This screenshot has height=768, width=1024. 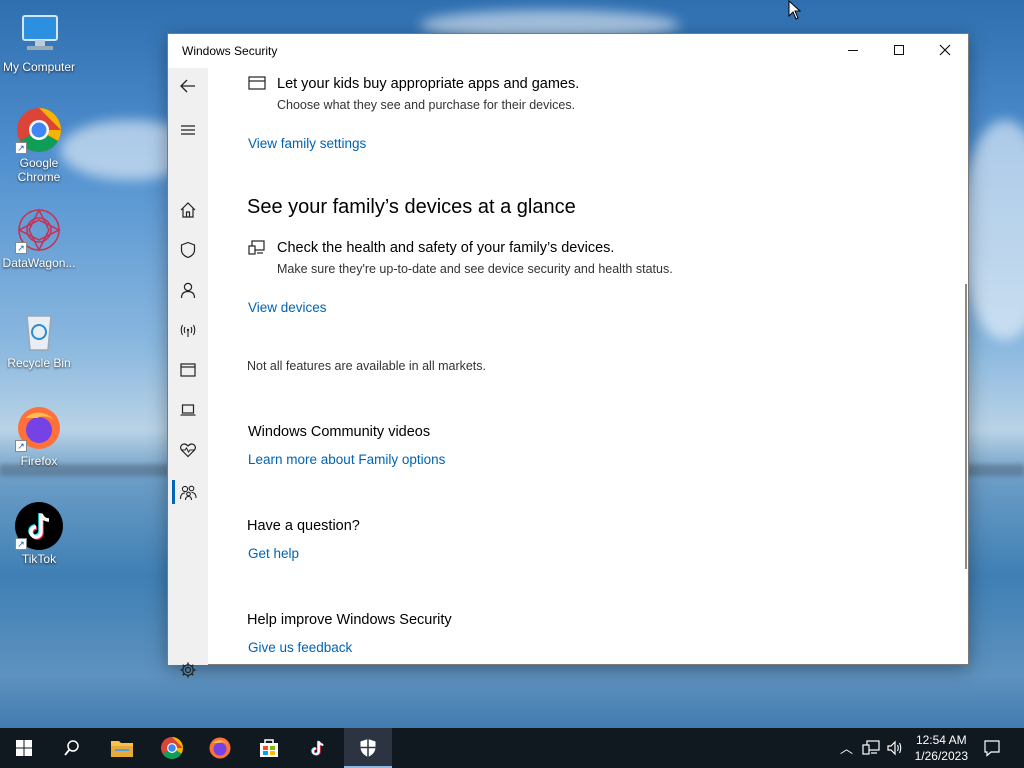 What do you see at coordinates (568, 51) in the screenshot?
I see `title-bar: Windows Security` at bounding box center [568, 51].